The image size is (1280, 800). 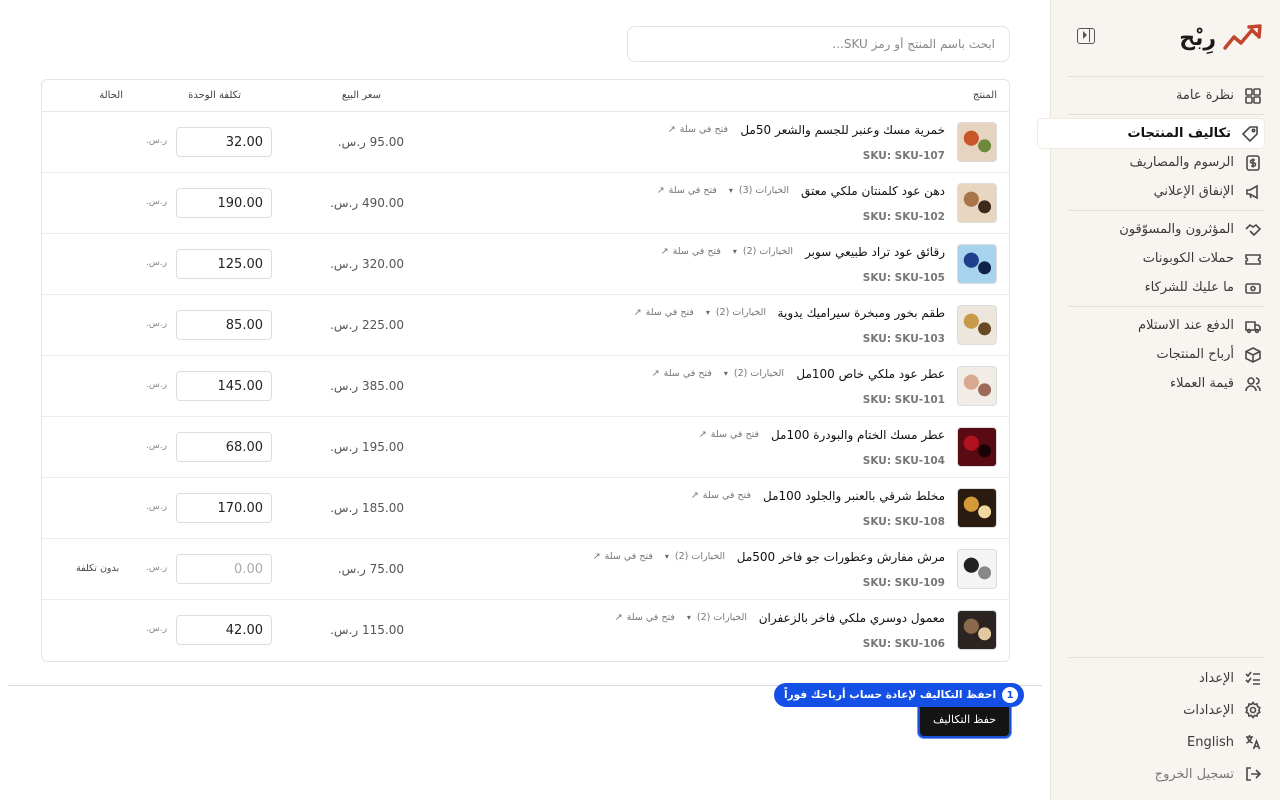 What do you see at coordinates (370, 569) in the screenshot?
I see `sale-price: 75.00 ر.س.` at bounding box center [370, 569].